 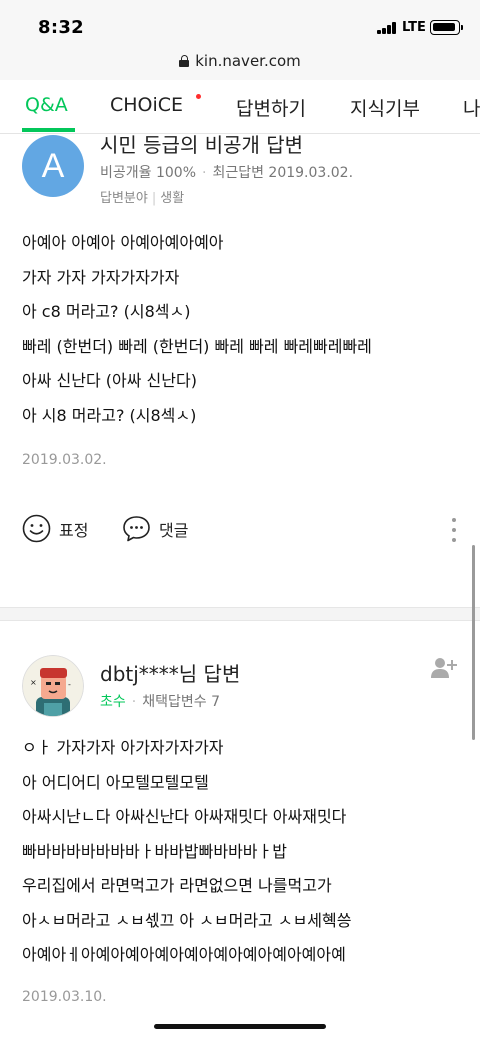 What do you see at coordinates (240, 1026) in the screenshot?
I see `home-indicator` at bounding box center [240, 1026].